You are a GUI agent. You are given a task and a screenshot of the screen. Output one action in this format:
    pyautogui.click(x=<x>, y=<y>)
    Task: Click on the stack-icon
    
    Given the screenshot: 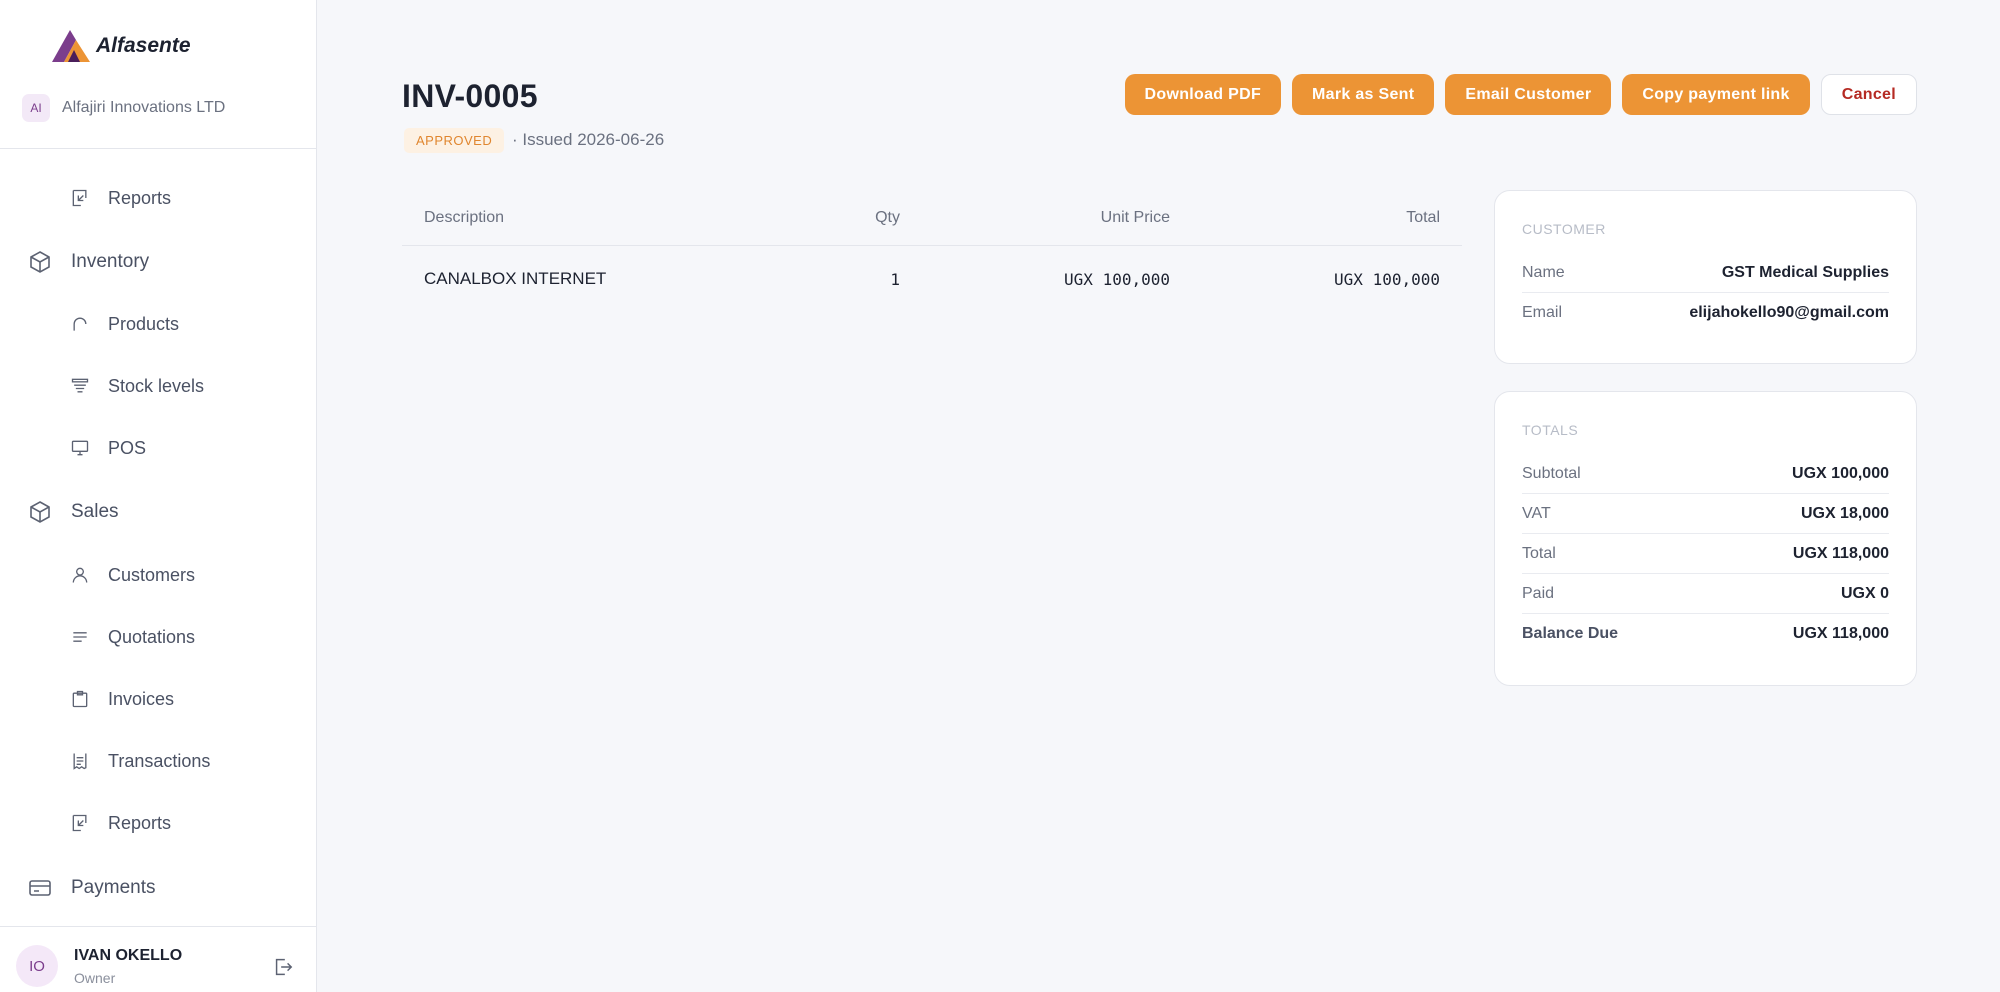 What is the action you would take?
    pyautogui.click(x=80, y=386)
    